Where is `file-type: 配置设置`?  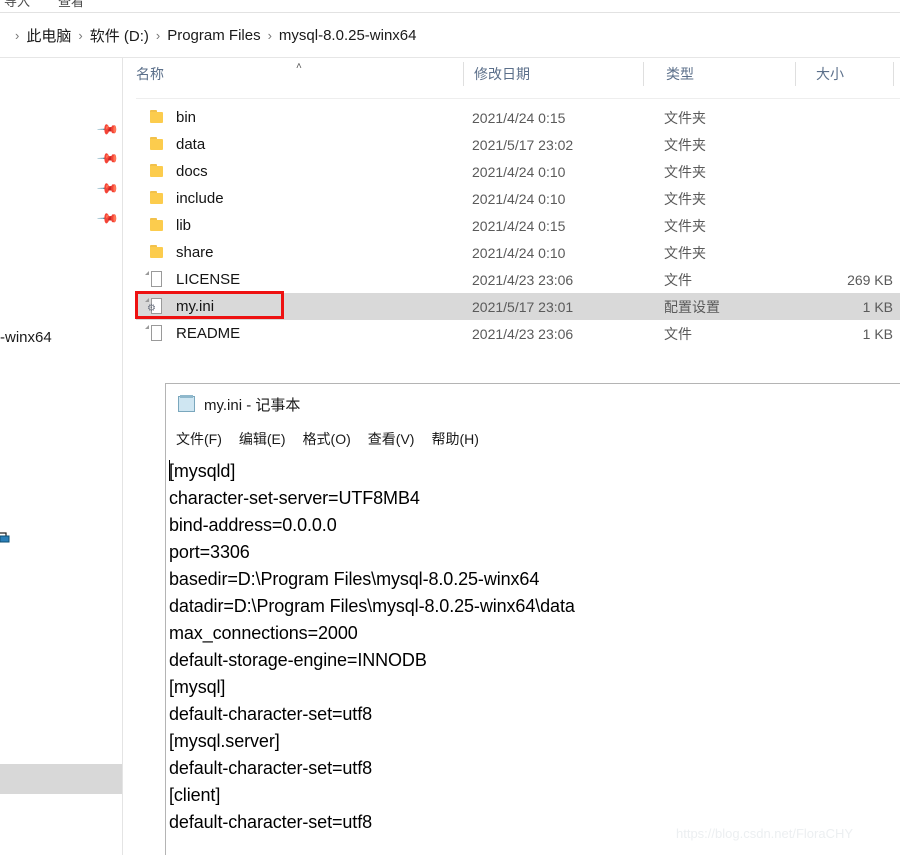 file-type: 配置设置 is located at coordinates (692, 306).